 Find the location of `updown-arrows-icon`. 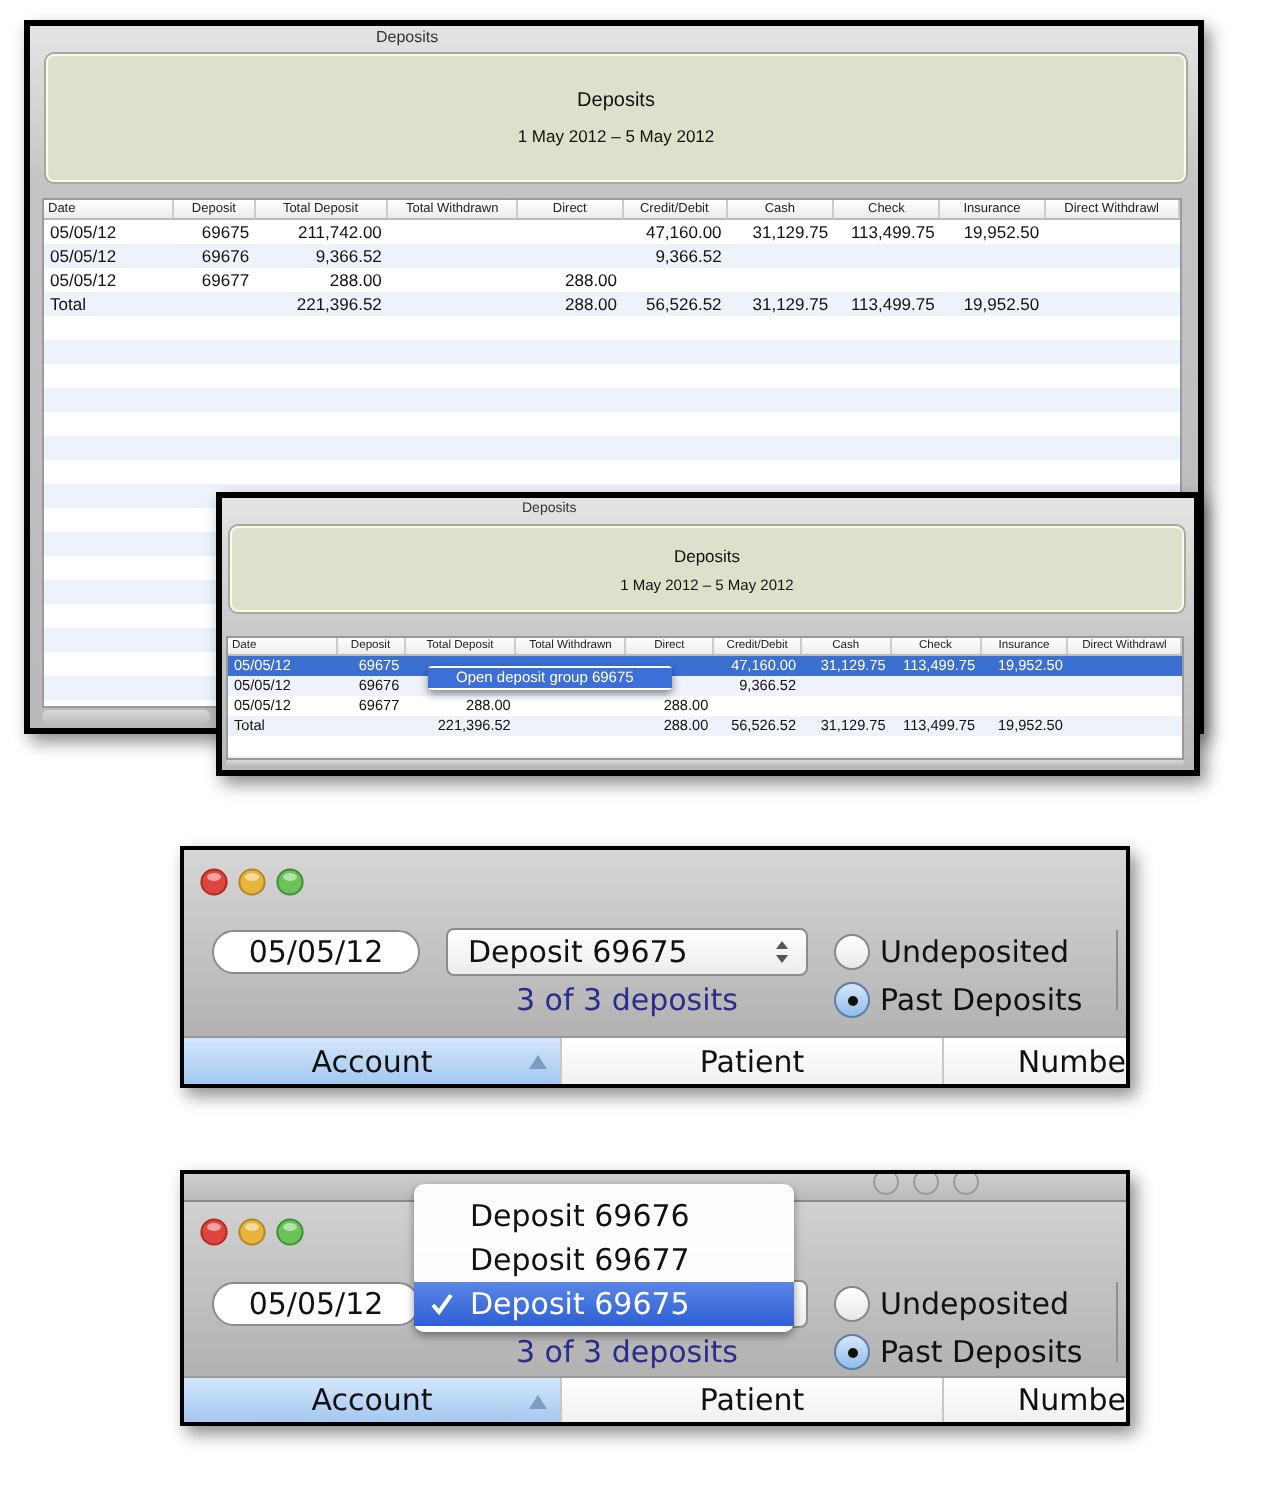

updown-arrows-icon is located at coordinates (782, 952).